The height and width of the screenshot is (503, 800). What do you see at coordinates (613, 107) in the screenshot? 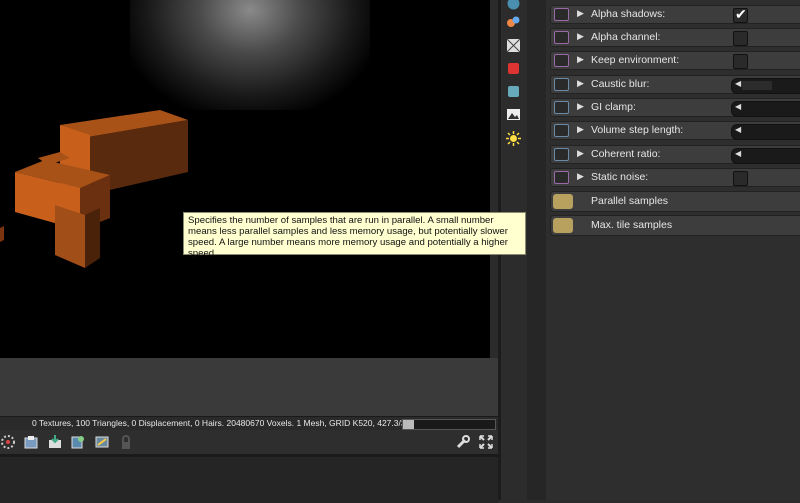
I see `setting-label: GI clamp:` at bounding box center [613, 107].